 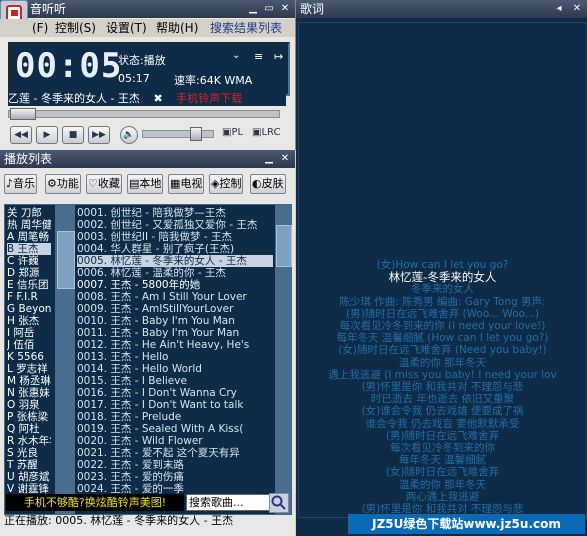 What do you see at coordinates (178, 134) in the screenshot?
I see `volume-slider` at bounding box center [178, 134].